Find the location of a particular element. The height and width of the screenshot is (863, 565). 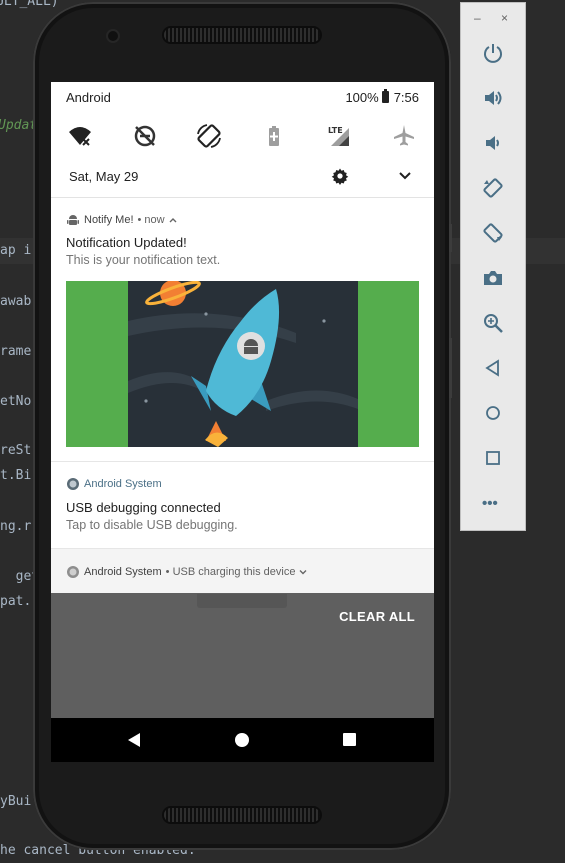

code-line: pat. is located at coordinates (16, 601).